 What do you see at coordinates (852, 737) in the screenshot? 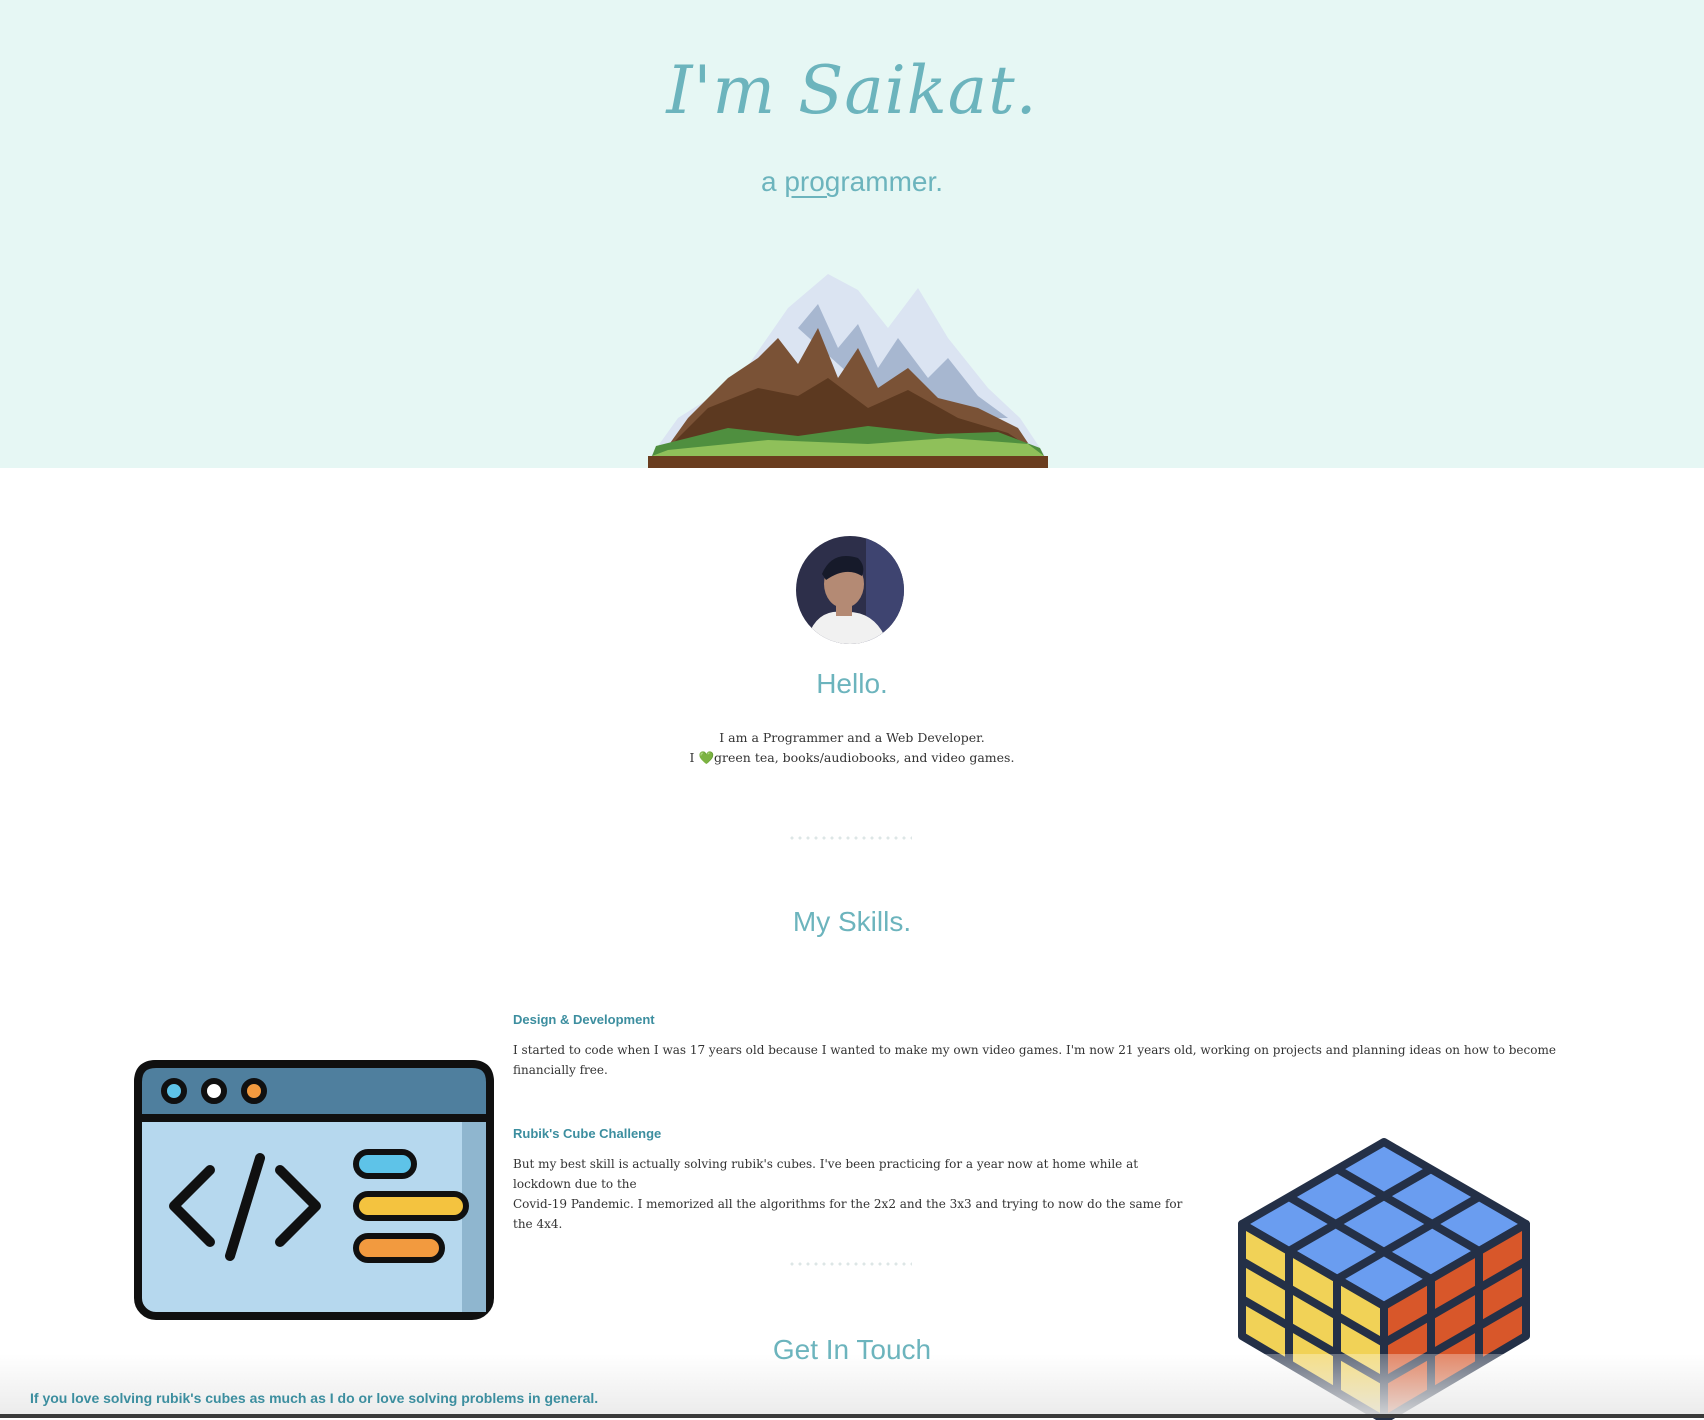
I see `intro-line-1: I am a Programmer and a Web Developer.` at bounding box center [852, 737].